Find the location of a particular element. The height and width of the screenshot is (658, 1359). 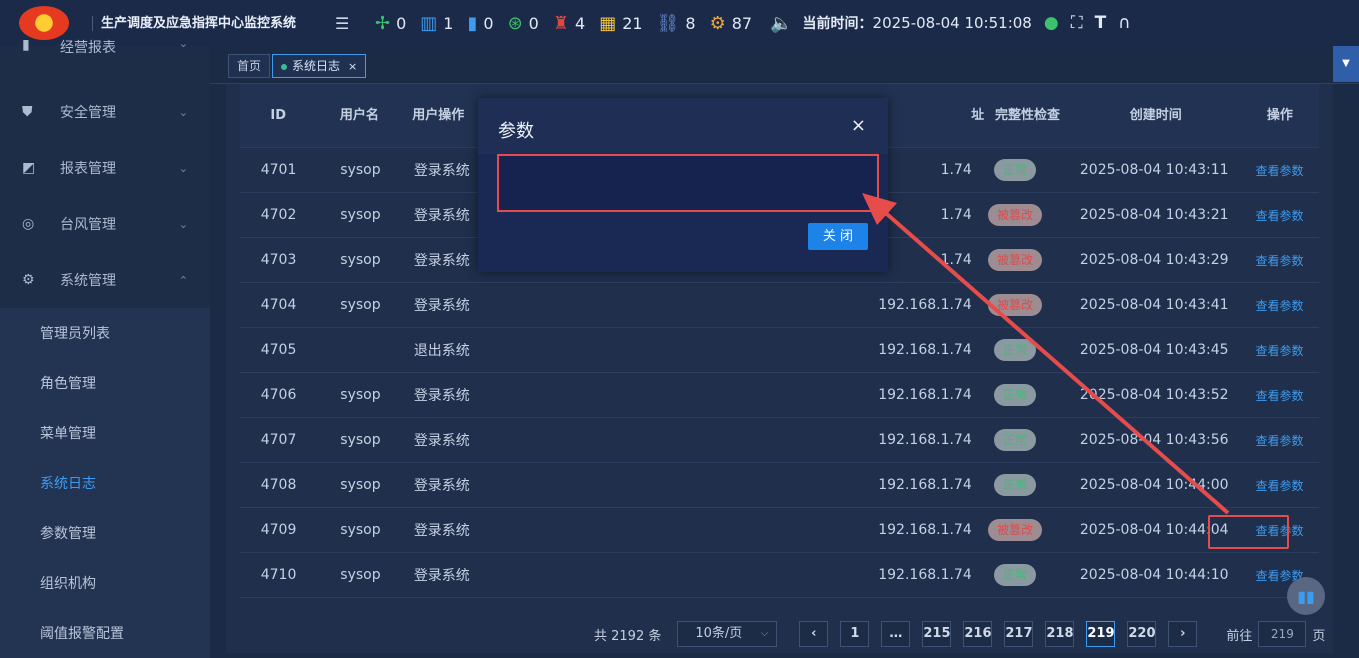

next-page-button: › is located at coordinates (1183, 634).